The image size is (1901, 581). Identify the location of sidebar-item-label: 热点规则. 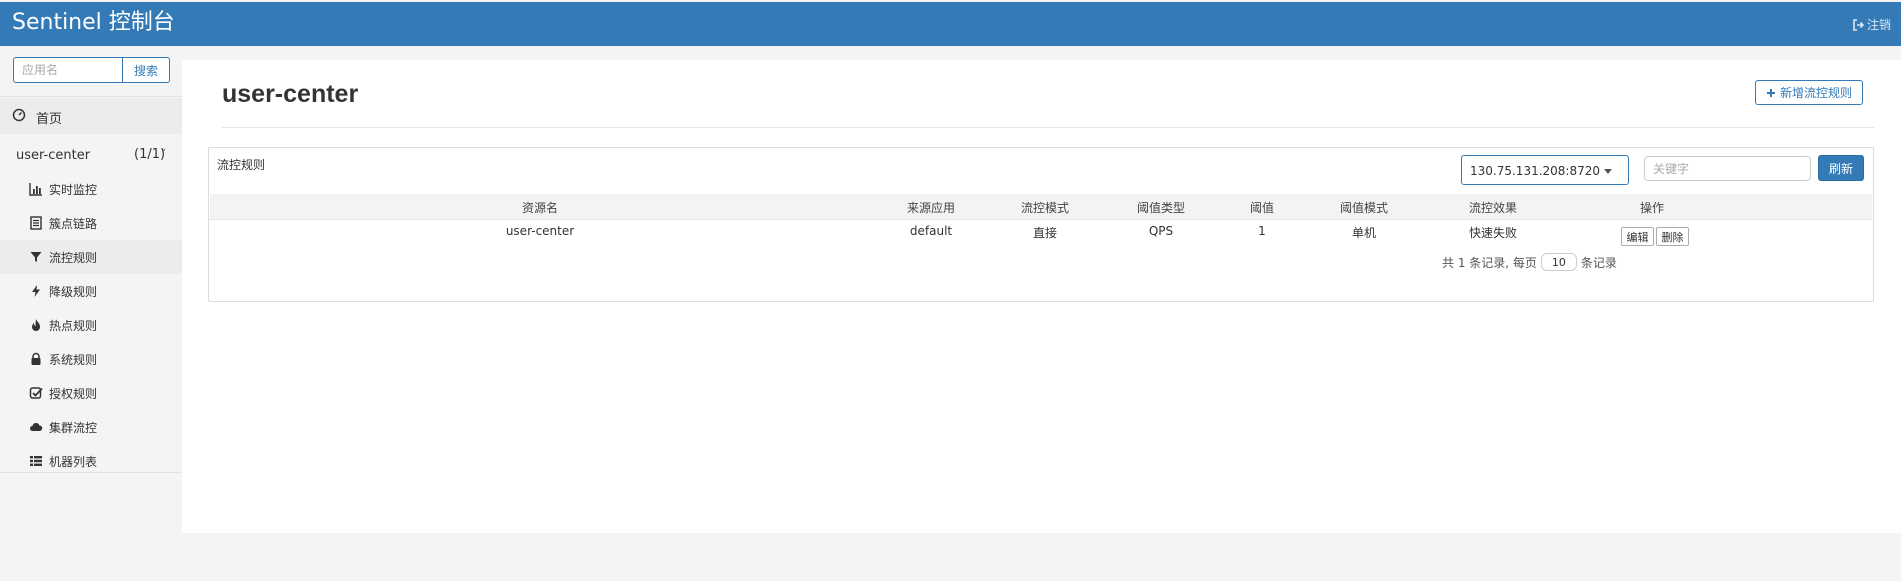
(73, 326).